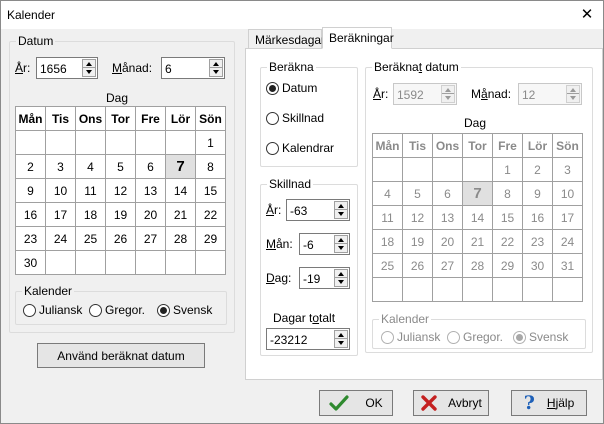  Describe the element at coordinates (429, 403) in the screenshot. I see `x-icon` at that location.